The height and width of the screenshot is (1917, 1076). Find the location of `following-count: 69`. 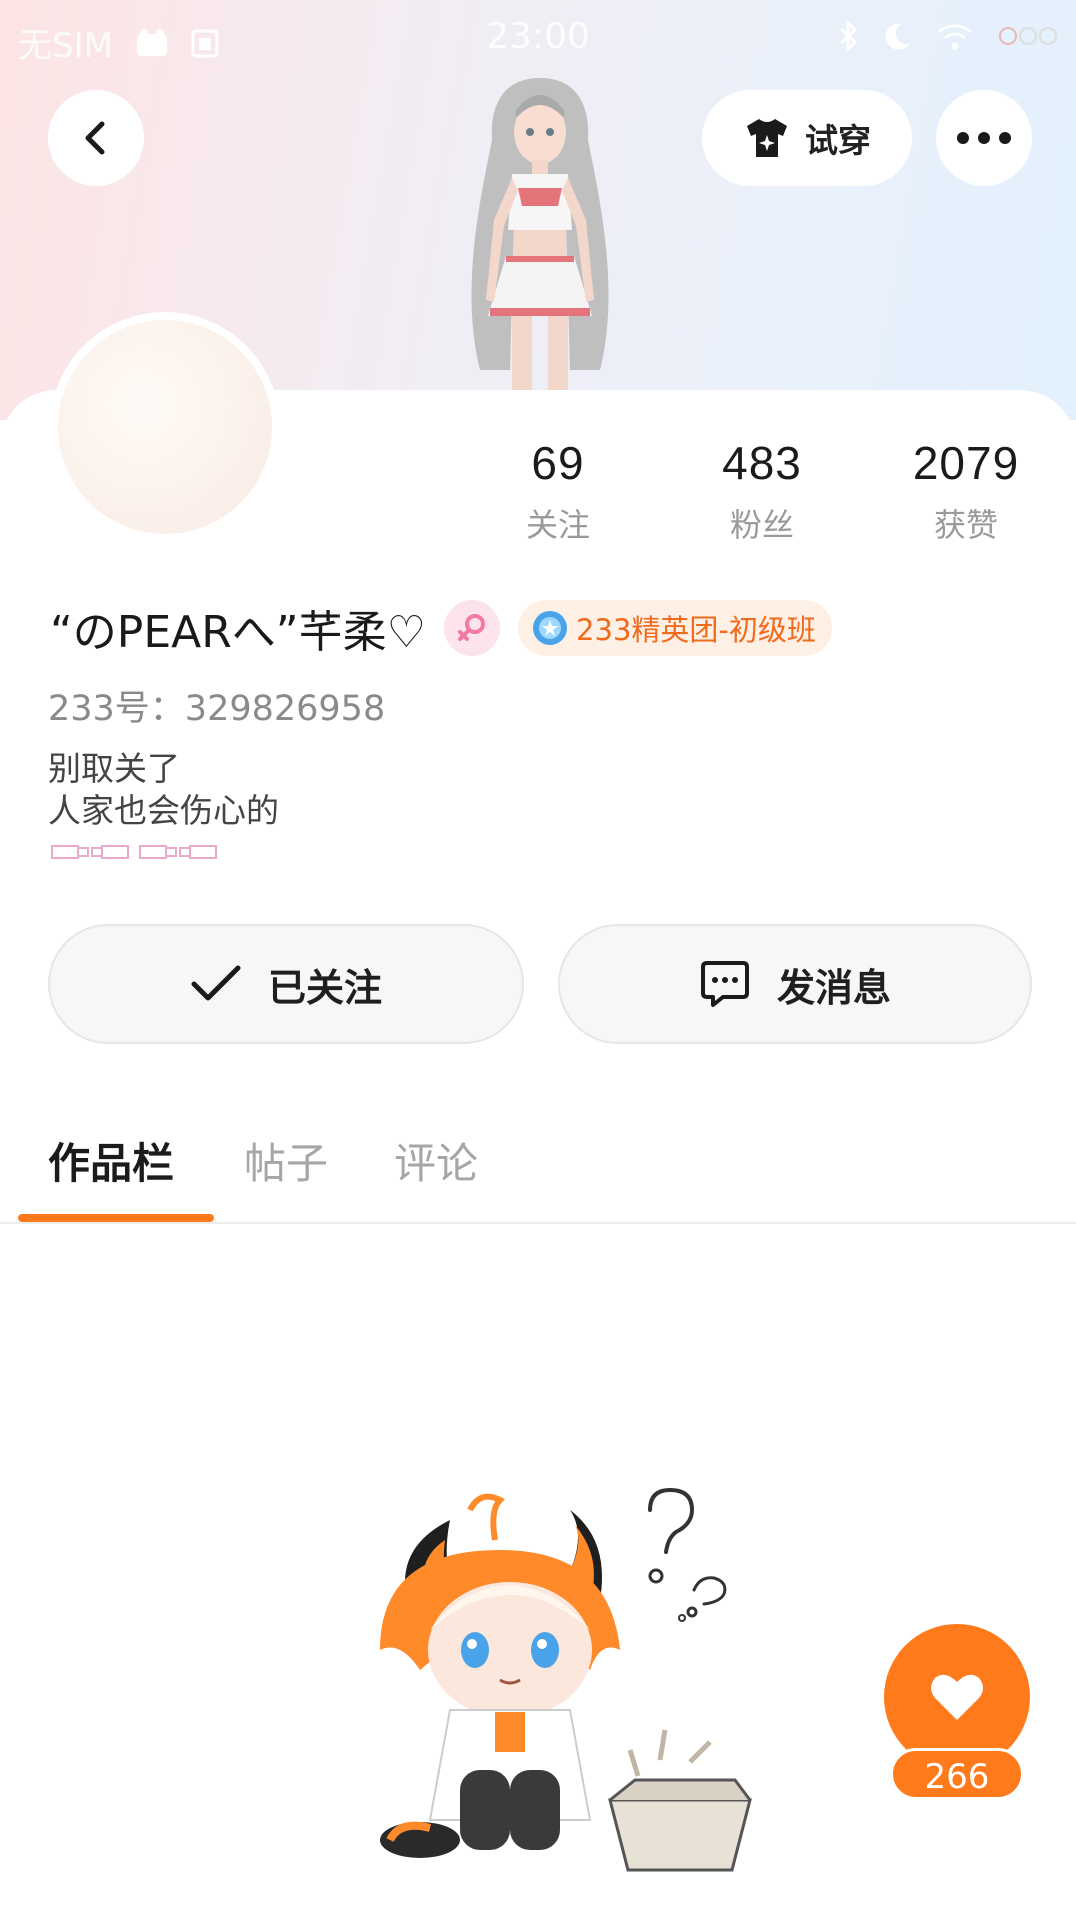

following-count: 69 is located at coordinates (558, 463).